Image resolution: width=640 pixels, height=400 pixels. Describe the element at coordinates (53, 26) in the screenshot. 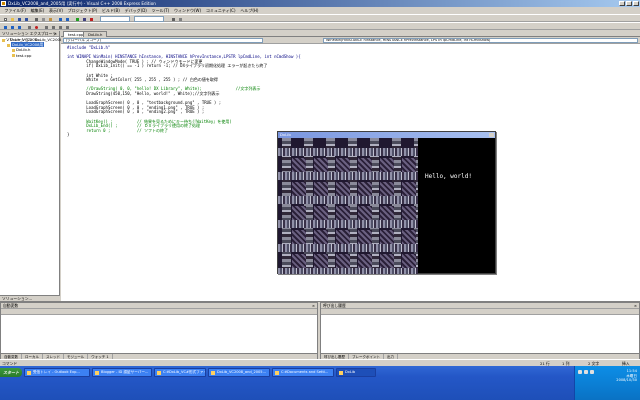

I see `uncomment-icon` at that location.